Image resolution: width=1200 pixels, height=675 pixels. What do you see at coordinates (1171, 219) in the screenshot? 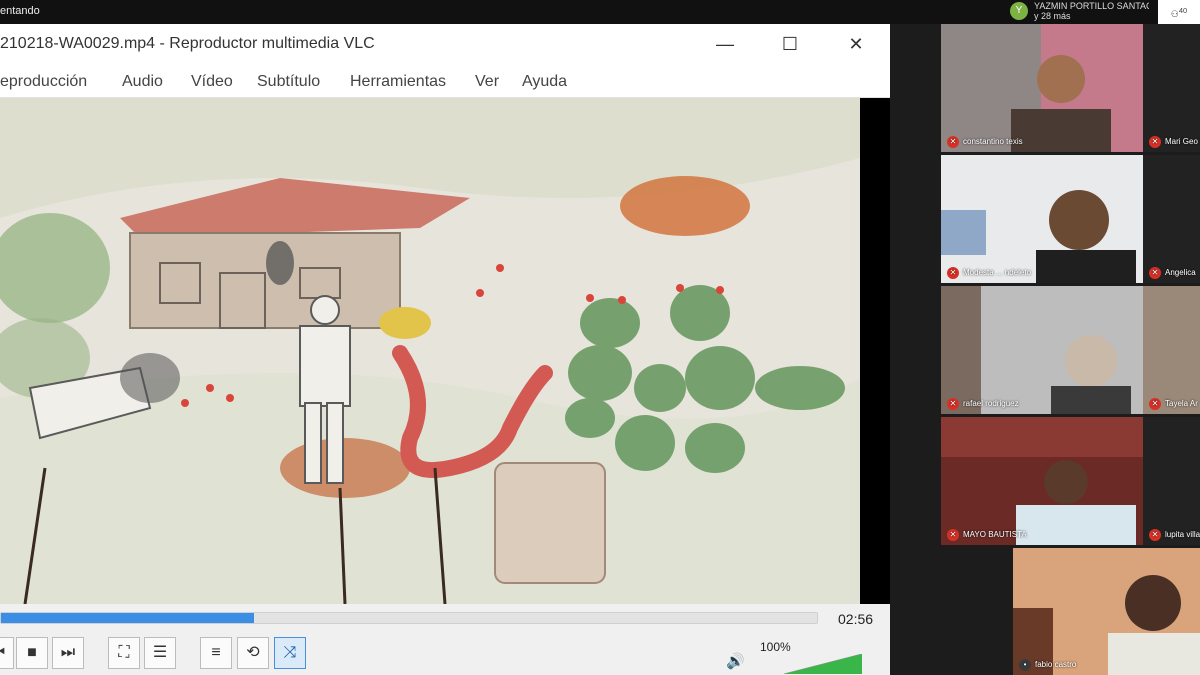
I see `participant-tile: ✕ Angelica` at bounding box center [1171, 219].